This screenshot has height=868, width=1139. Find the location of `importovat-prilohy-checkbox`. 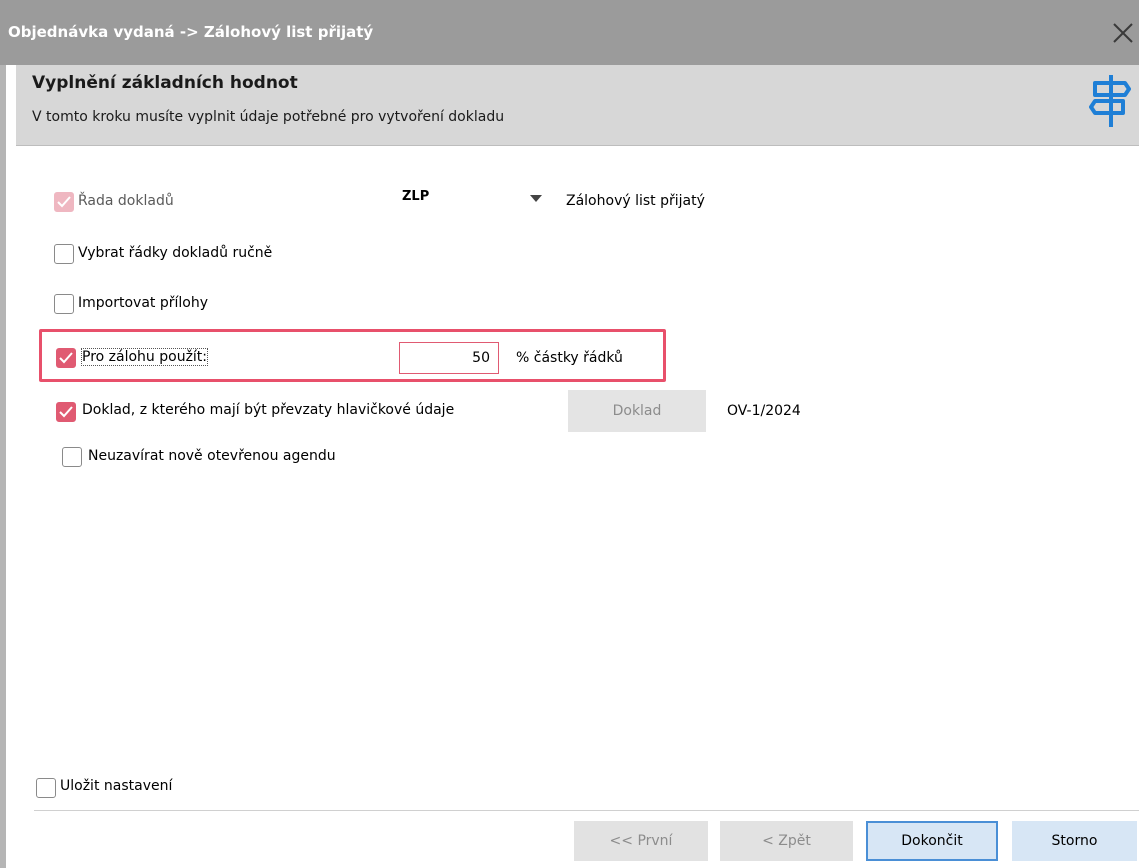

importovat-prilohy-checkbox is located at coordinates (64, 304).